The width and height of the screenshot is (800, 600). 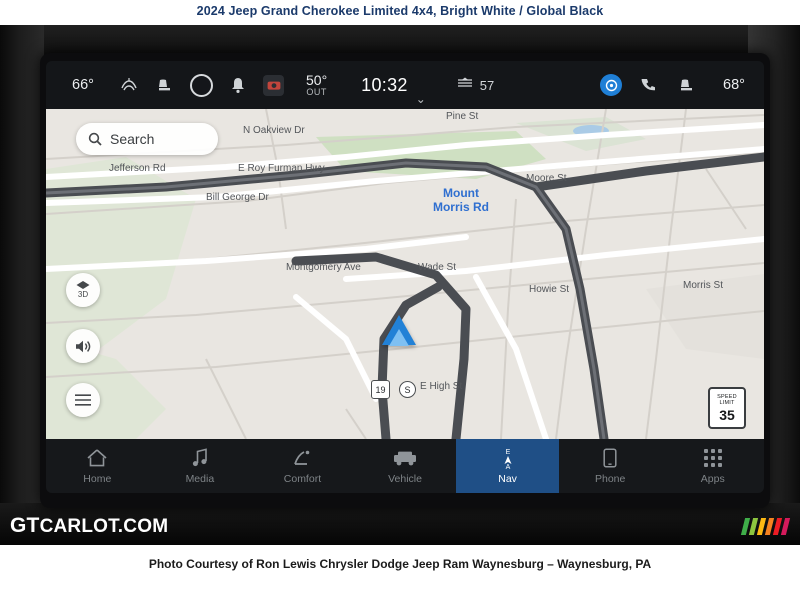 I want to click on map-label-howie-st: Howie St, so click(x=549, y=289).